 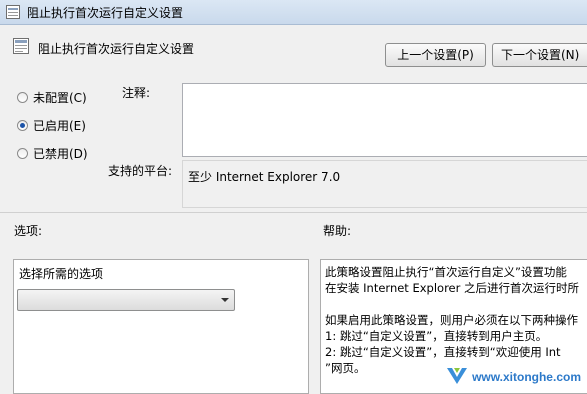 I want to click on policy-setting-icon, so click(x=21, y=46).